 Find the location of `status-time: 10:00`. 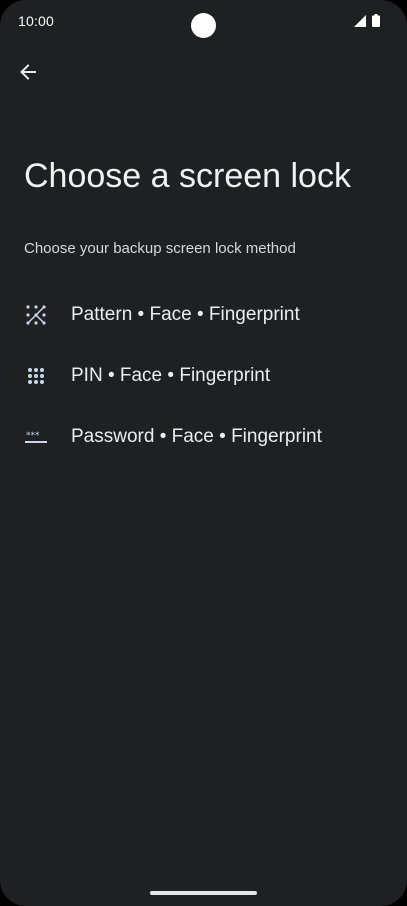

status-time: 10:00 is located at coordinates (36, 21).